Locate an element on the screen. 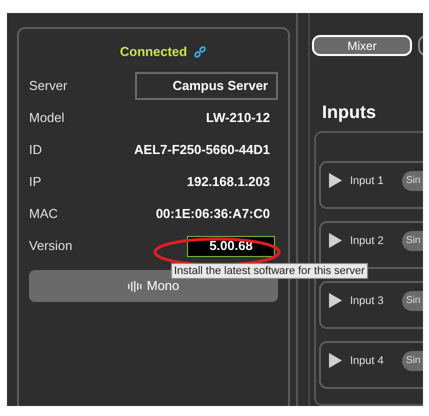  input-label: Input 4 is located at coordinates (367, 361).